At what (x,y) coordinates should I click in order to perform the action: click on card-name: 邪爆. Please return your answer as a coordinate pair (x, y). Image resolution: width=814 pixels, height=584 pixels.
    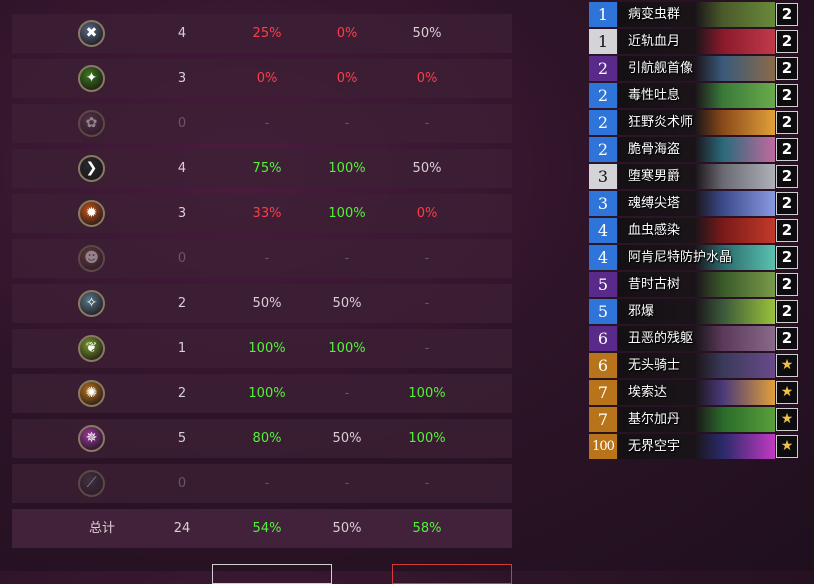
    Looking at the image, I should click on (641, 311).